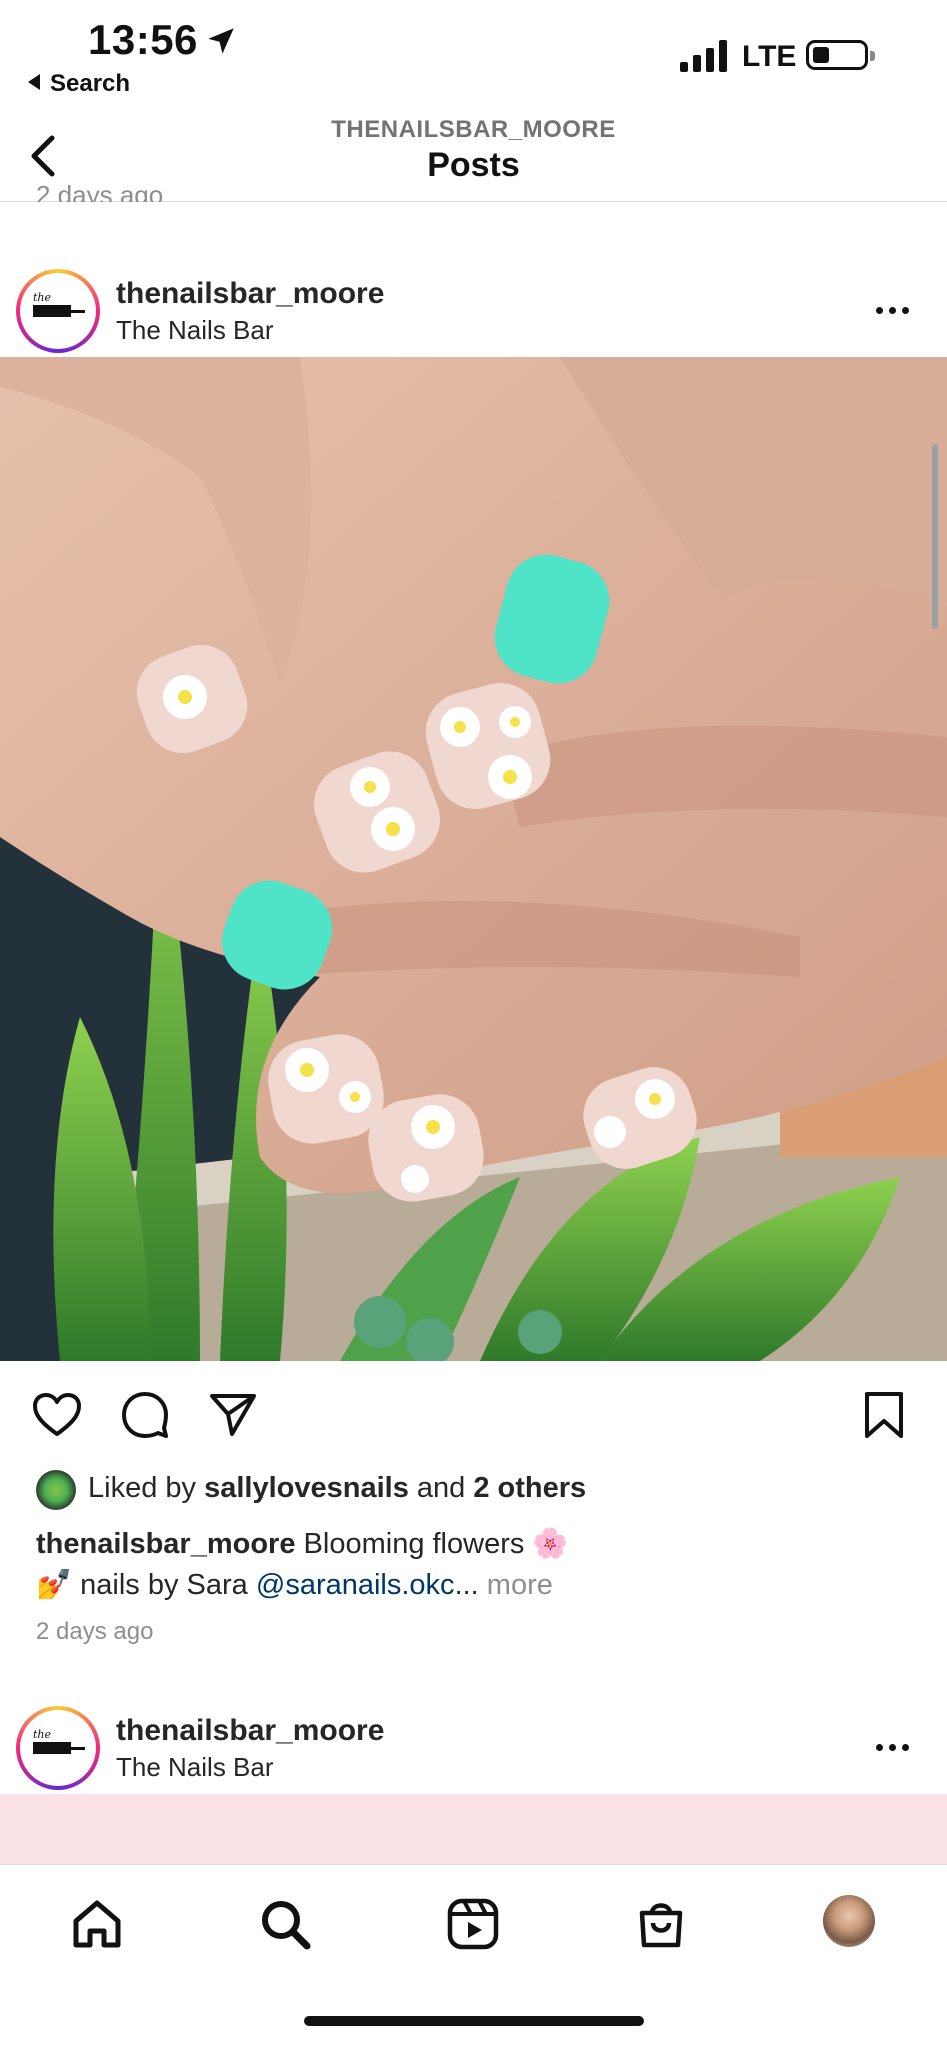 The height and width of the screenshot is (2048, 947). I want to click on heart-icon, so click(57, 1415).